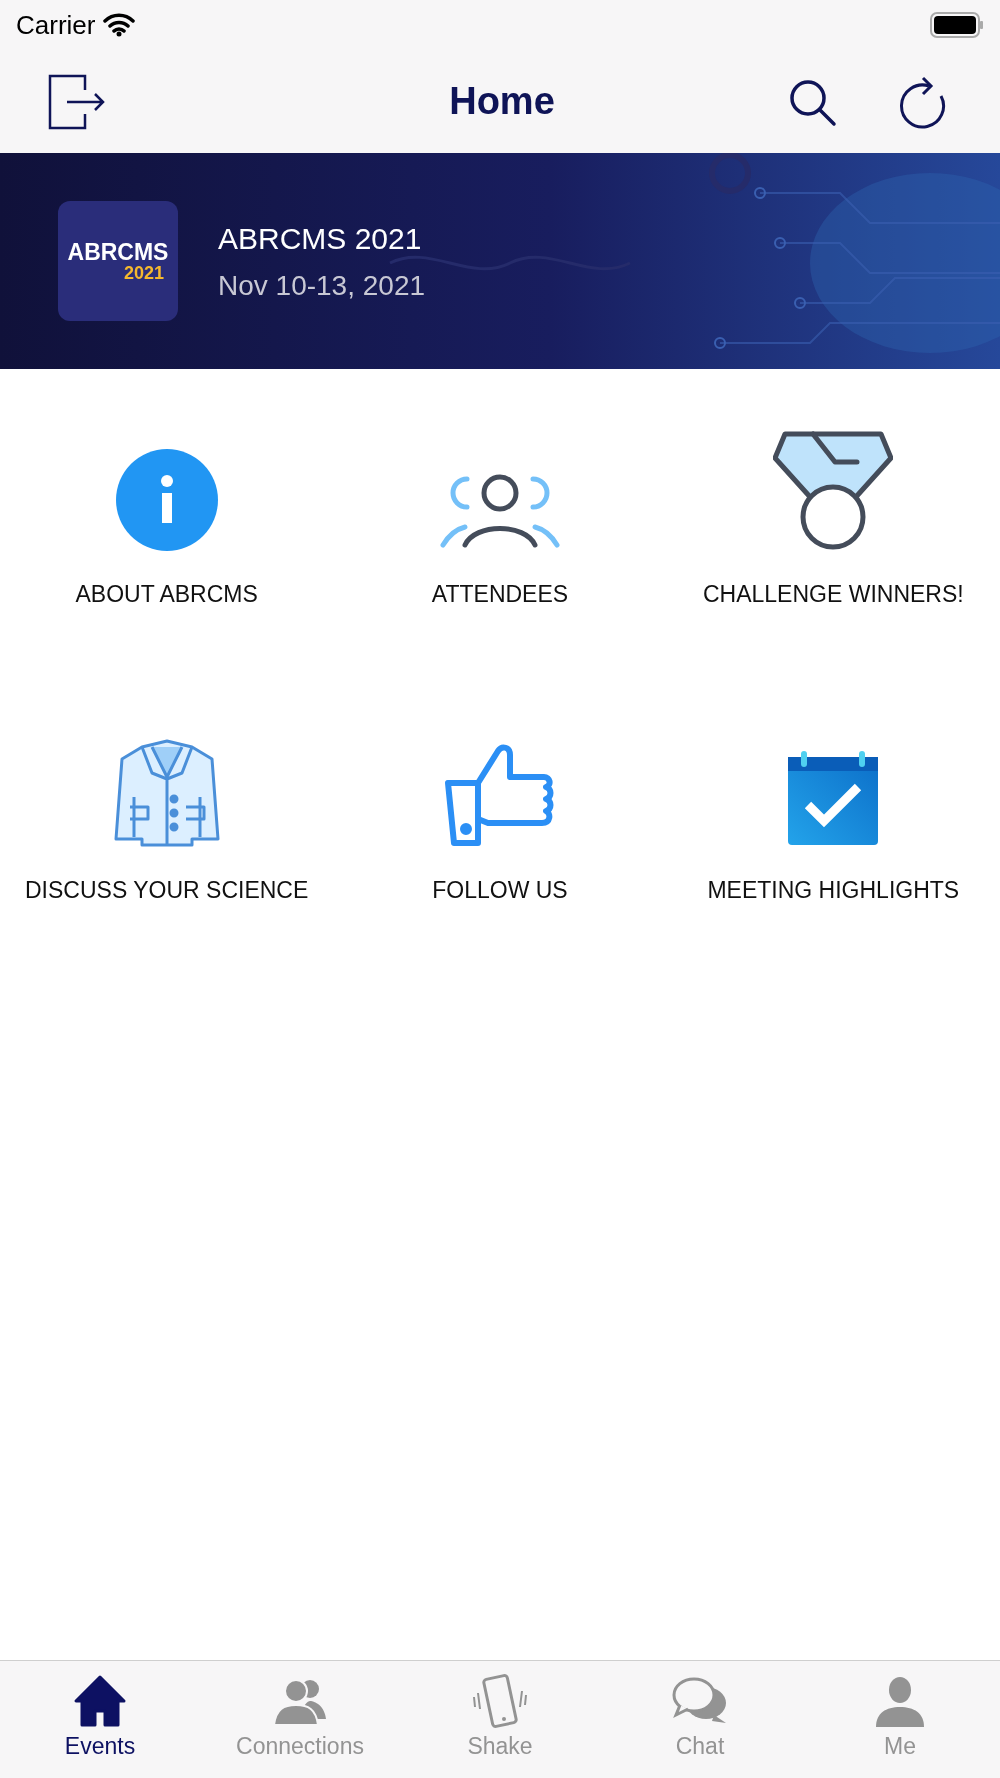 This screenshot has width=1000, height=1778. Describe the element at coordinates (322, 285) in the screenshot. I see `event-dates: Nov 10-13, 2021` at that location.